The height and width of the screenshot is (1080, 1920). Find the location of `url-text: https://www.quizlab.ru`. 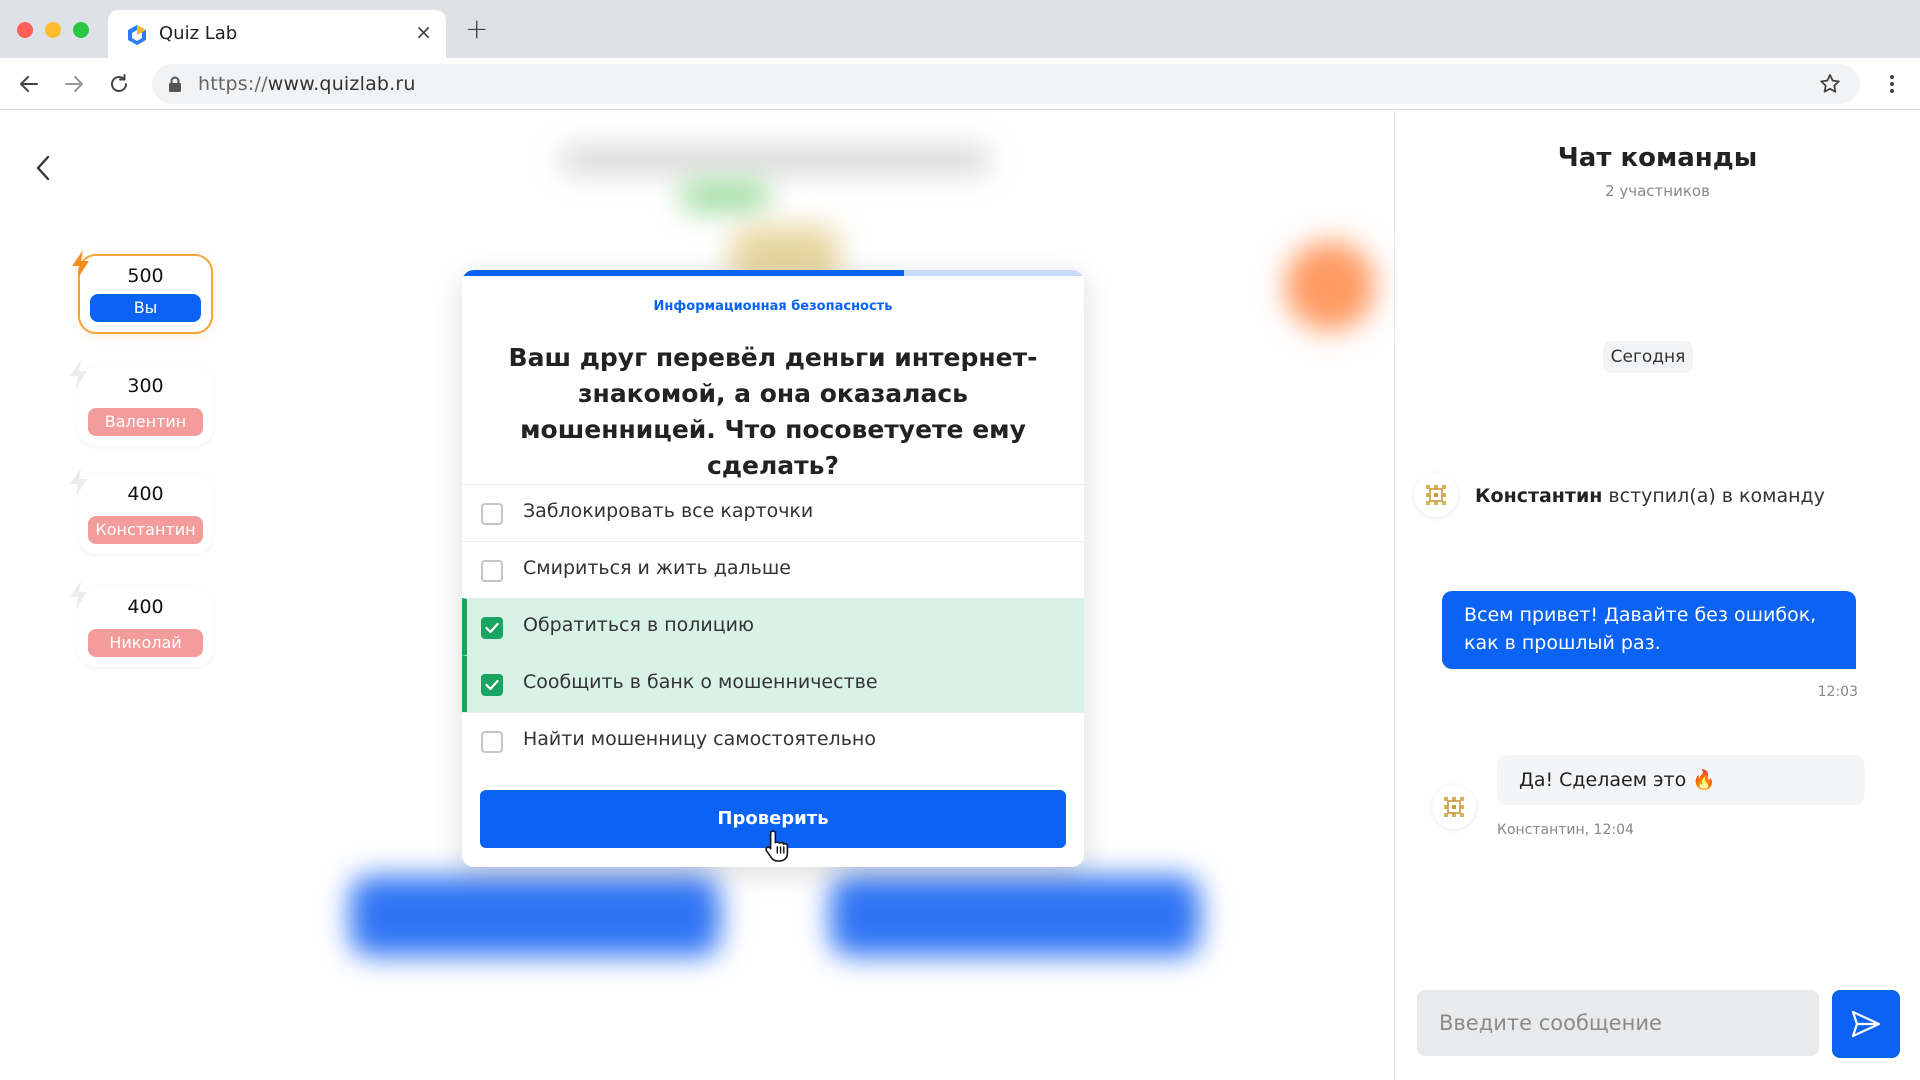

url-text: https://www.quizlab.ru is located at coordinates (307, 84).